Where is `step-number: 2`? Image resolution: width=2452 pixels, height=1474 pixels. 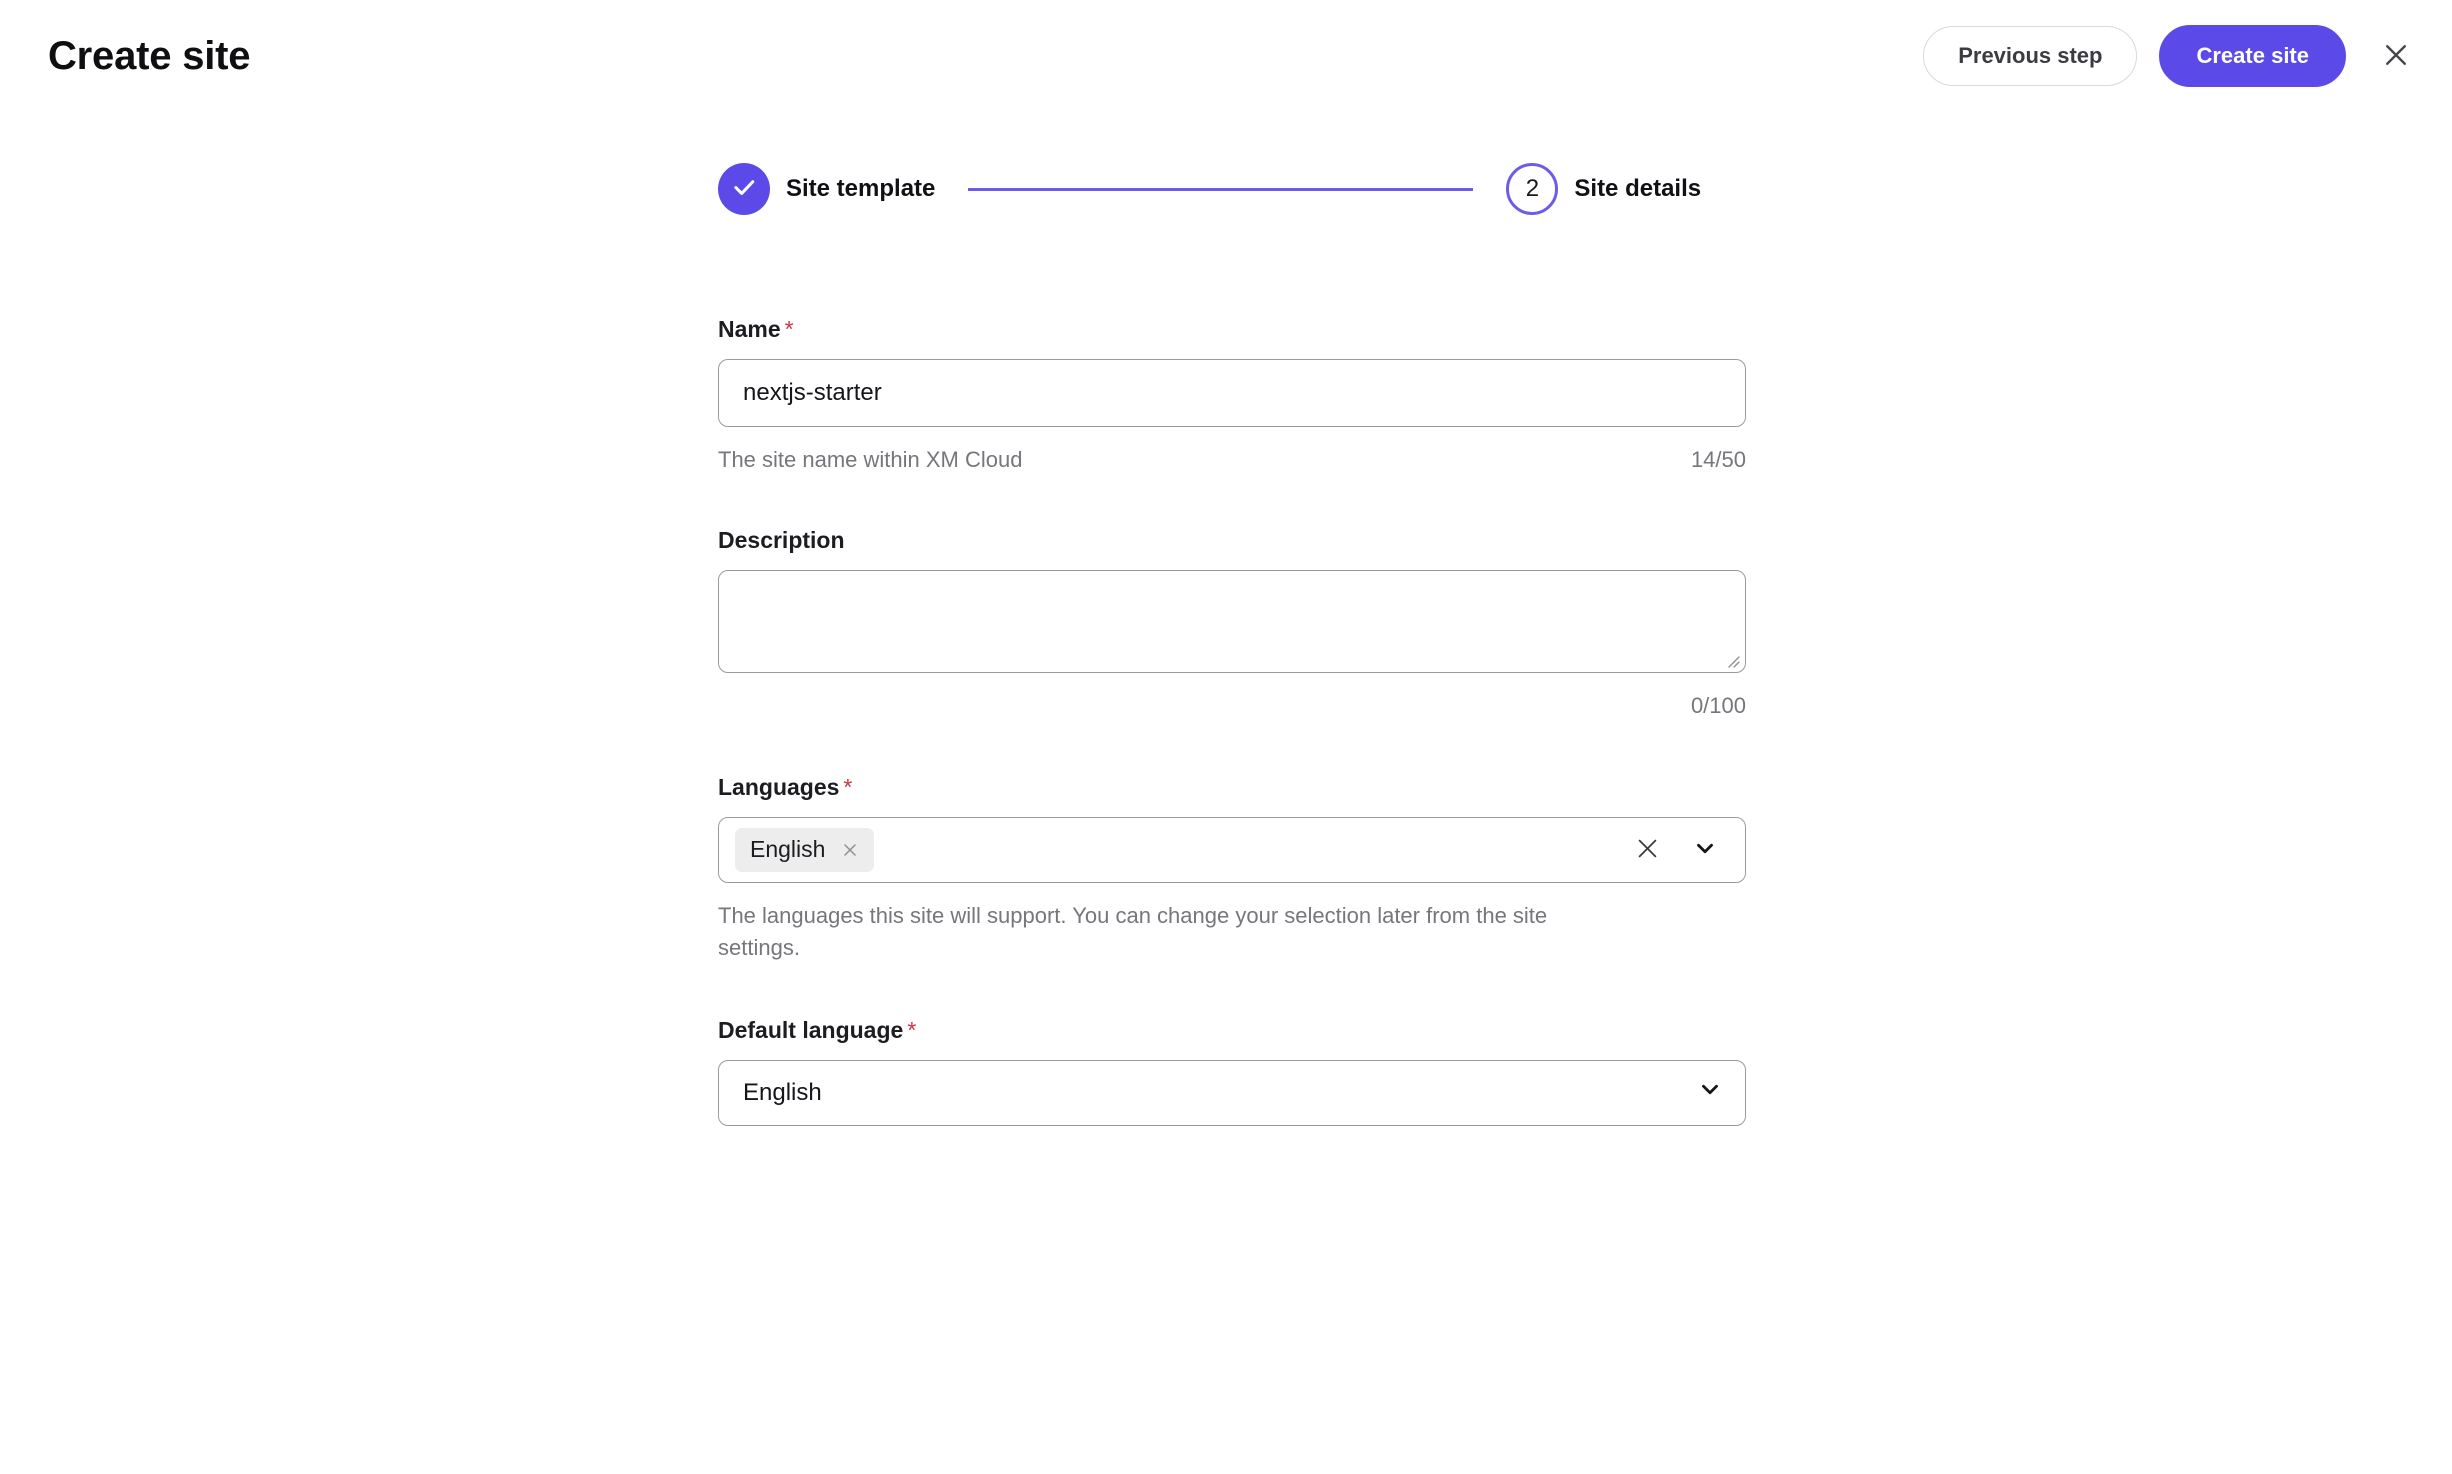 step-number: 2 is located at coordinates (1532, 188).